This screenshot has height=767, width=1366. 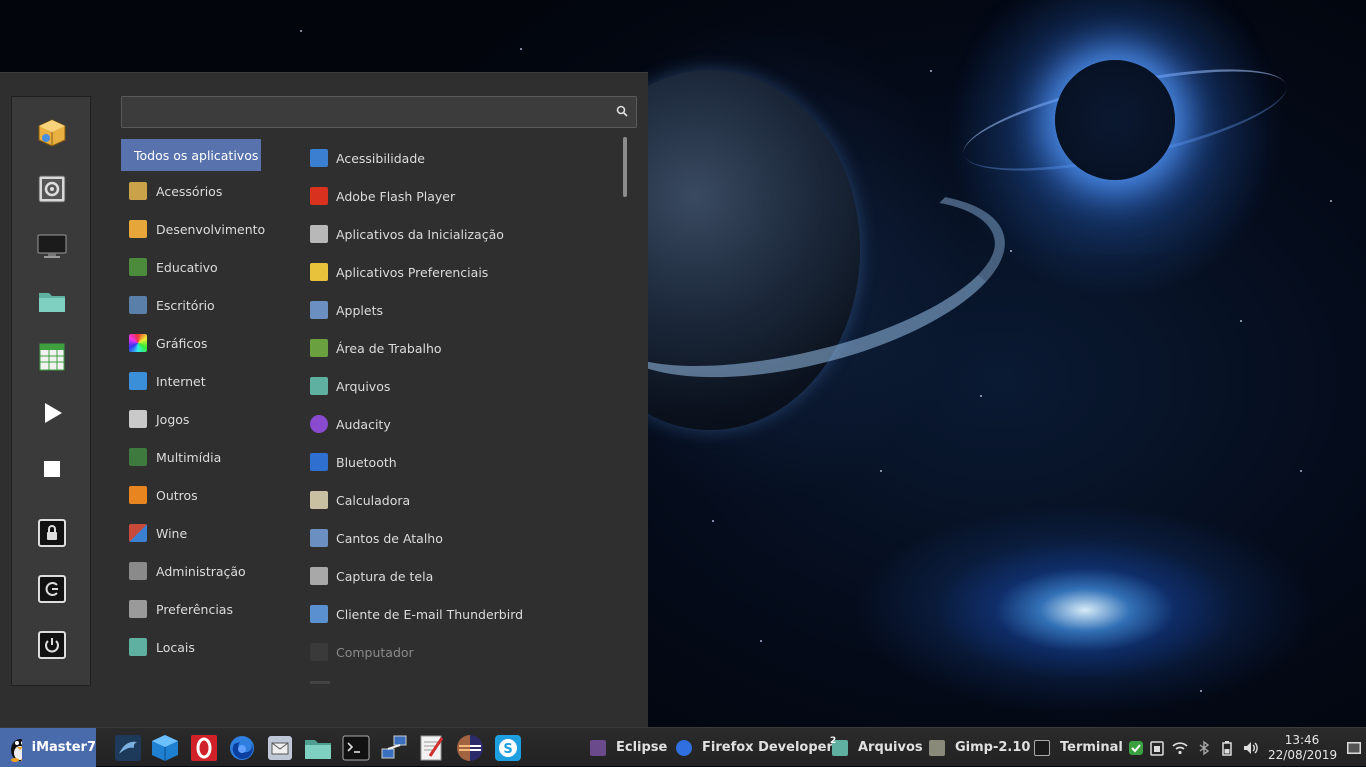 I want to click on category-label: Administração, so click(x=201, y=571).